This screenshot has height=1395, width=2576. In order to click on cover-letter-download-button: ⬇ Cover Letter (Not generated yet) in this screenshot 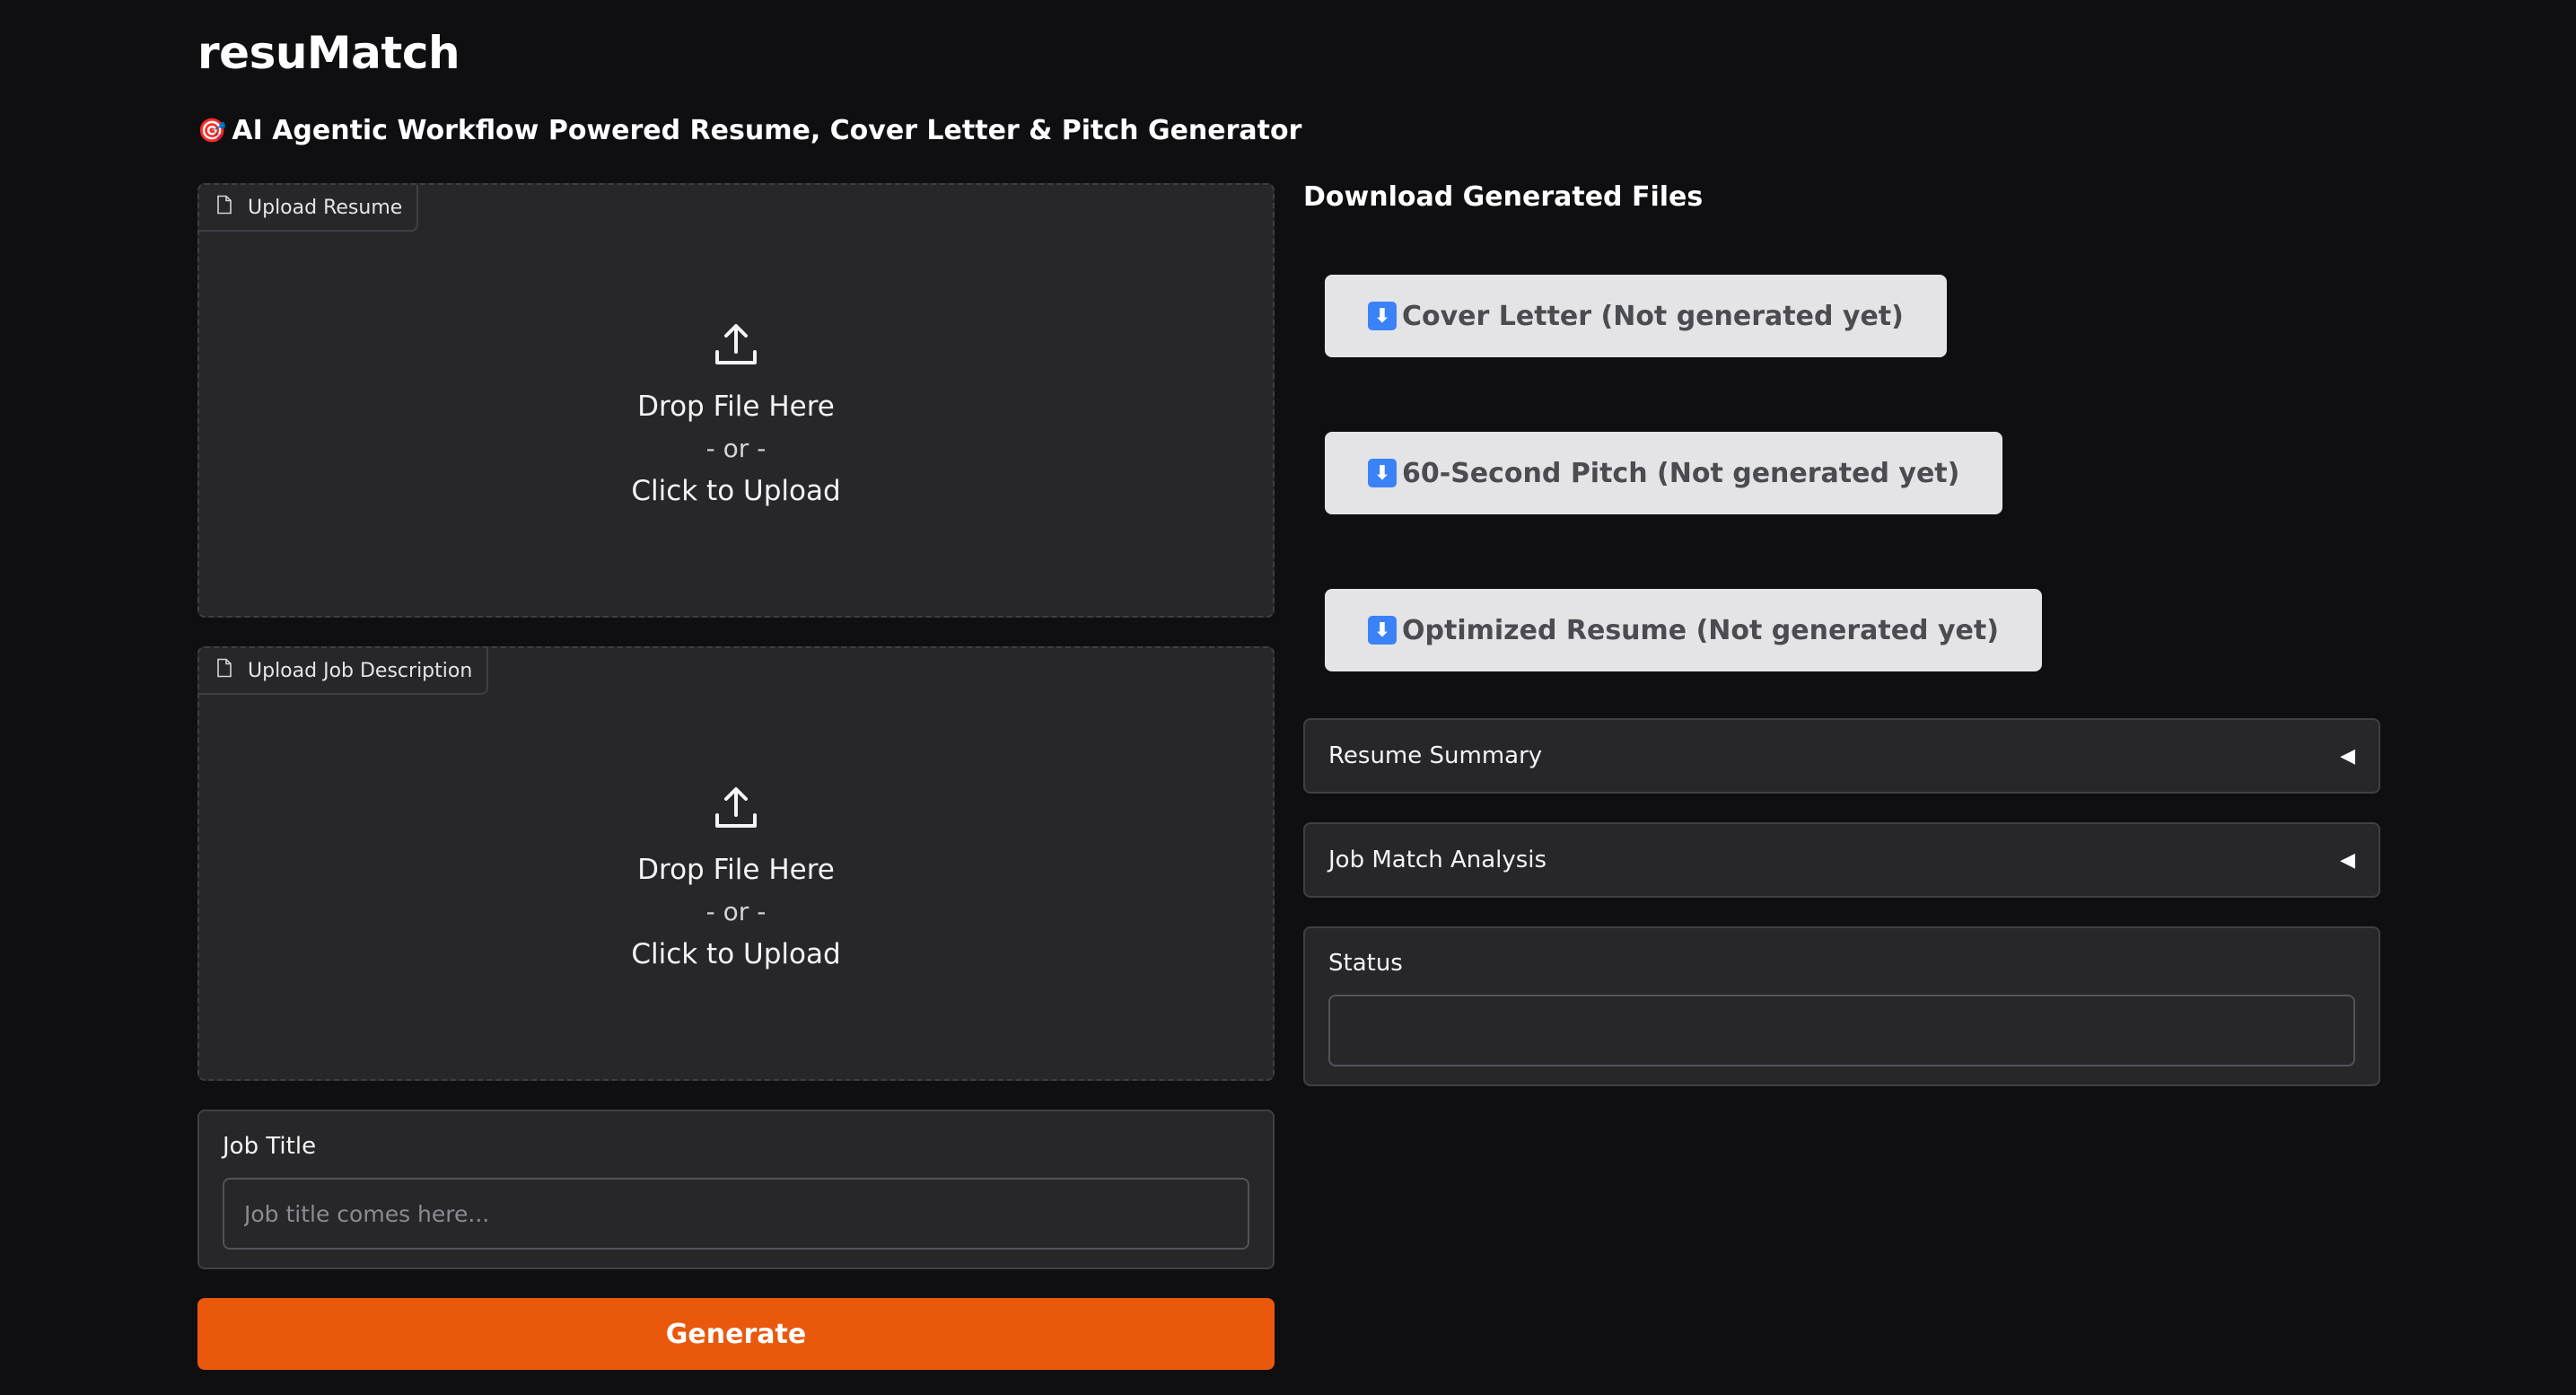, I will do `click(1636, 316)`.